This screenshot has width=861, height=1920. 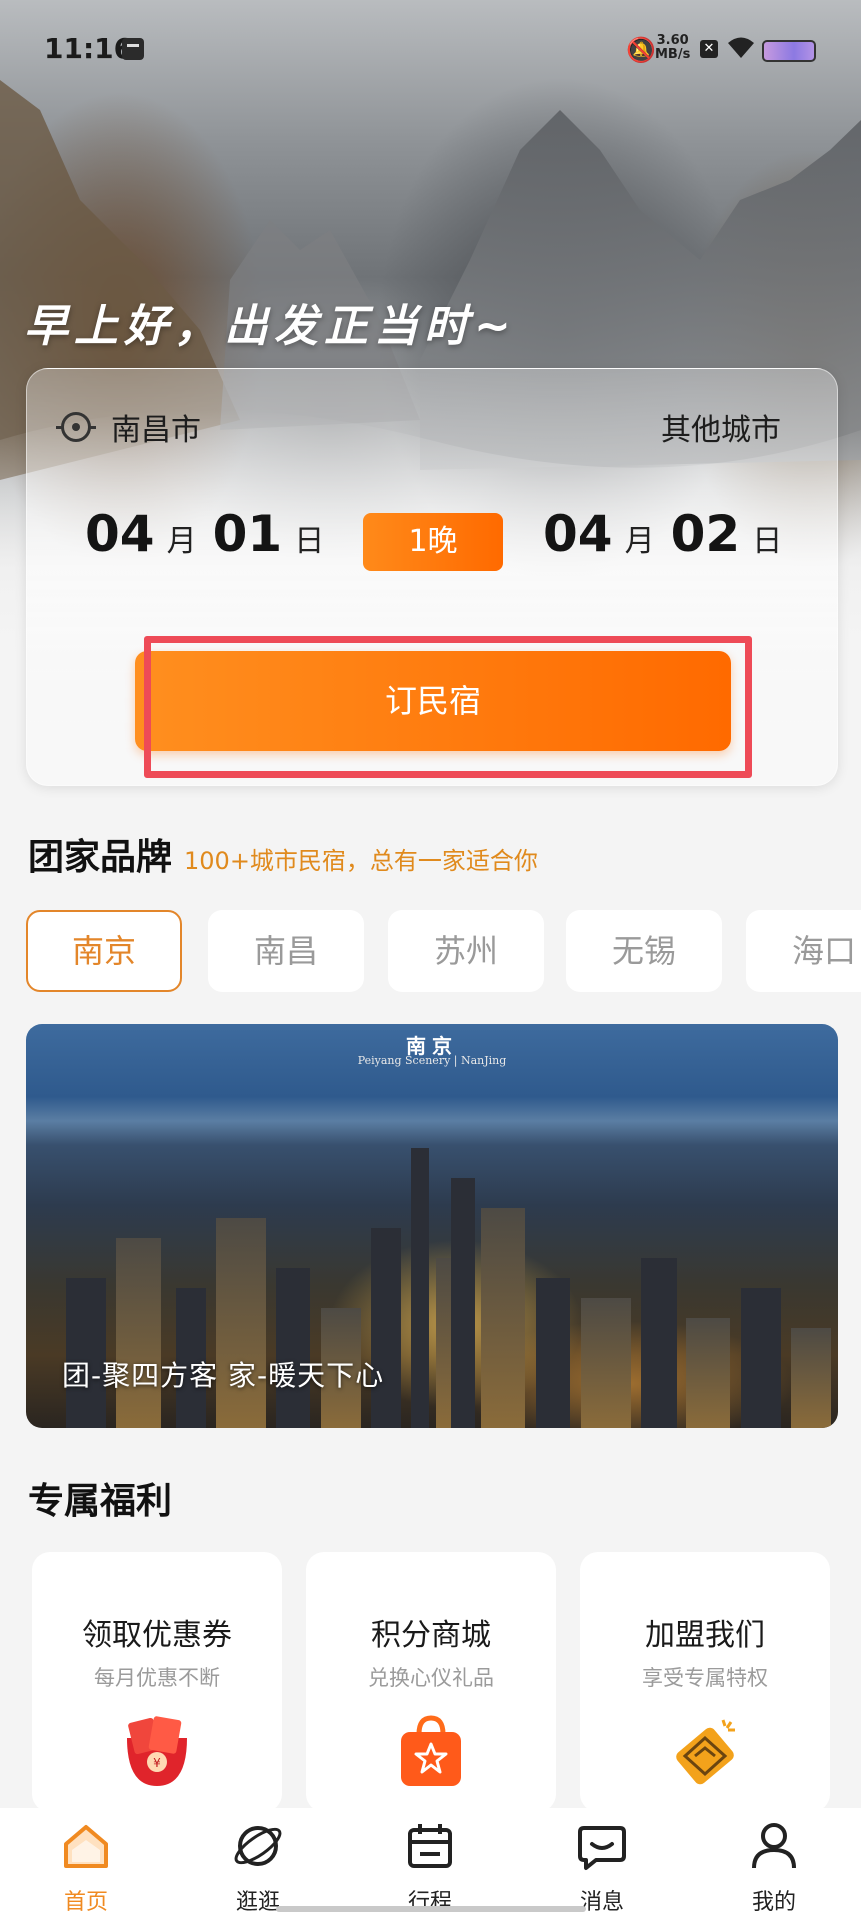 I want to click on benefit-card-subtitle: 享受专属特权, so click(x=705, y=1678).